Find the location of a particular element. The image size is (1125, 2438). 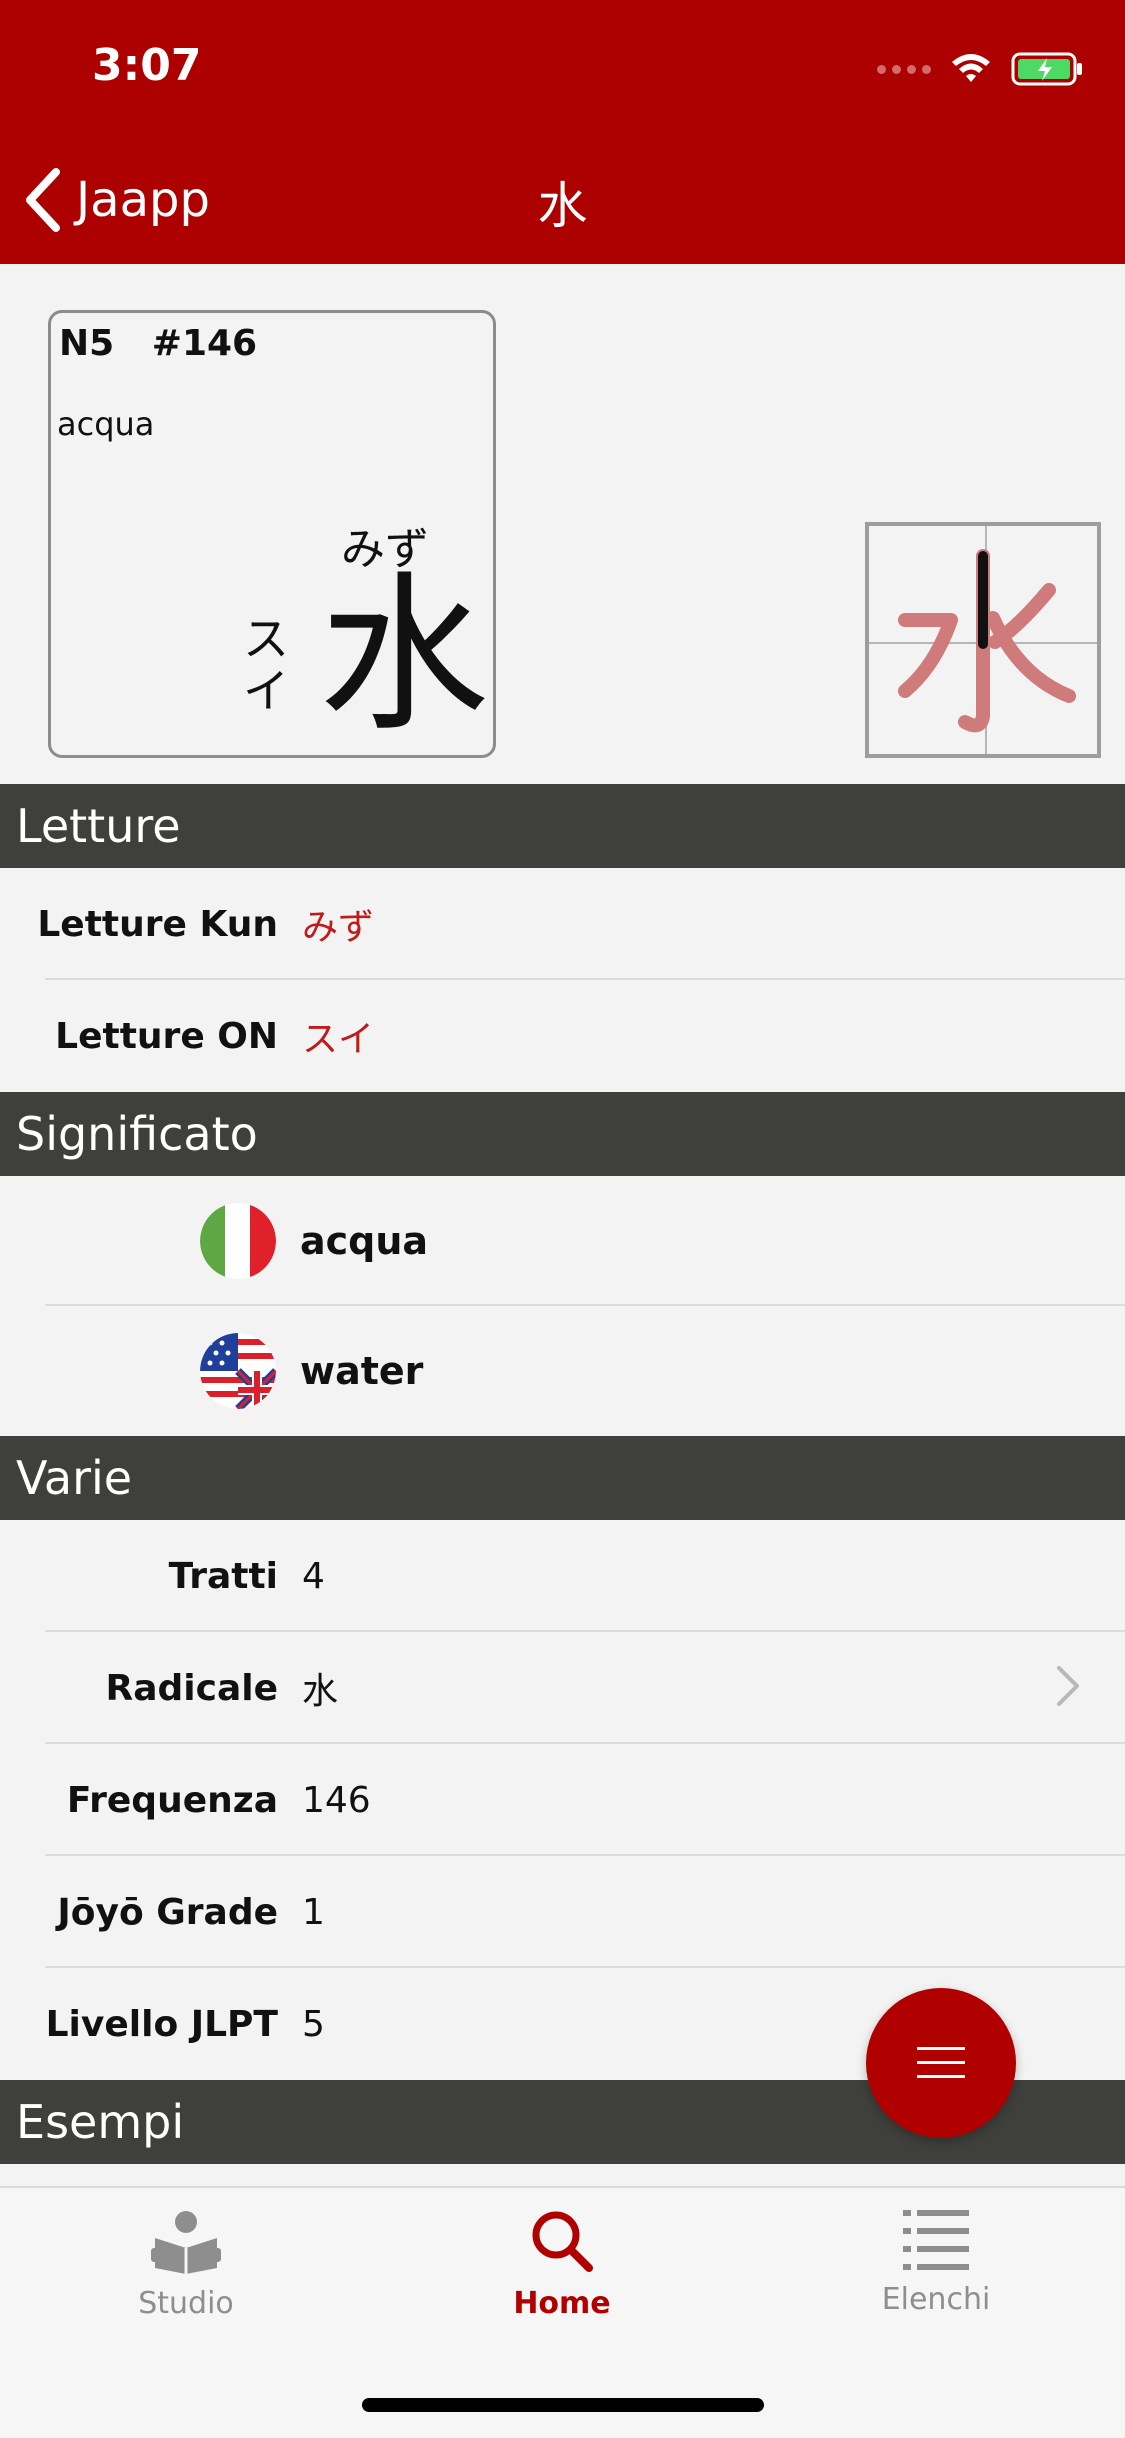

stroke-order-diagram is located at coordinates (983, 640).